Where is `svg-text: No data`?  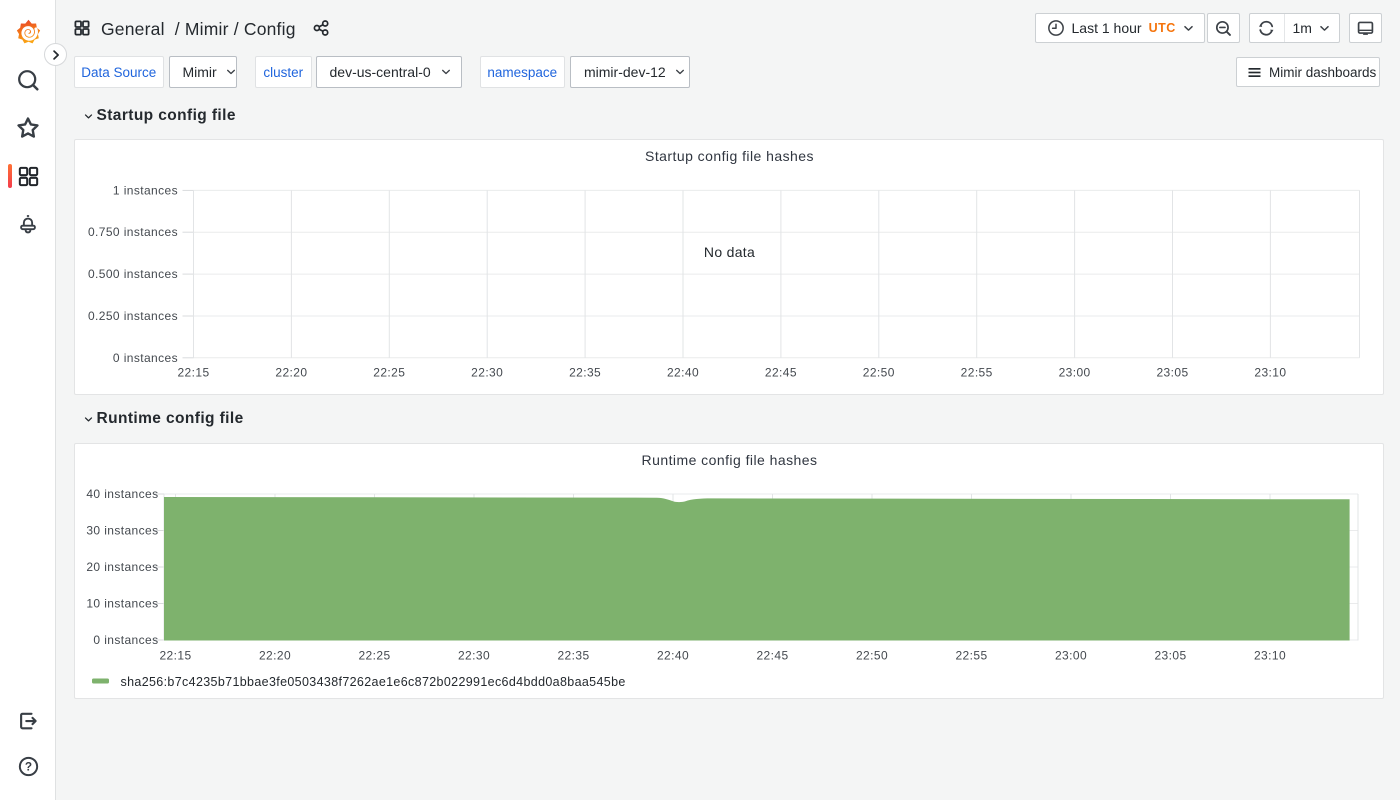
svg-text: No data is located at coordinates (729, 252).